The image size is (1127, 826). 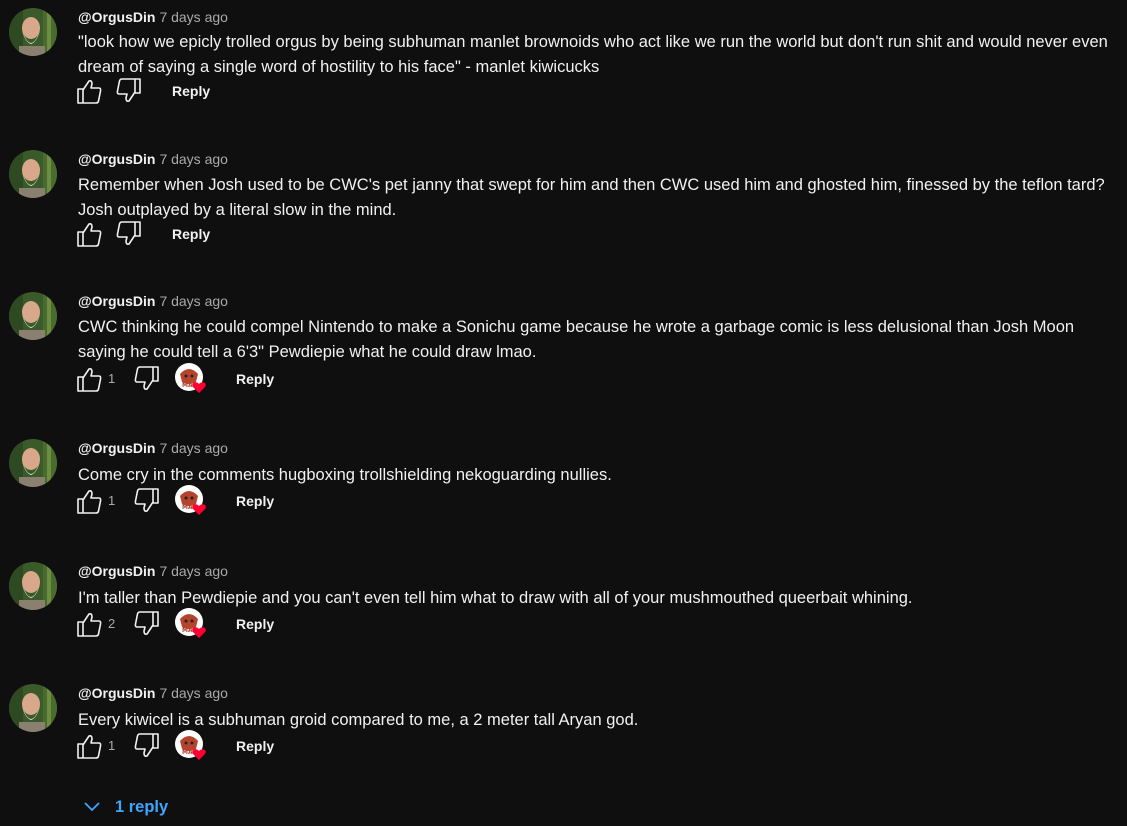 What do you see at coordinates (112, 623) in the screenshot?
I see `like-count: 2` at bounding box center [112, 623].